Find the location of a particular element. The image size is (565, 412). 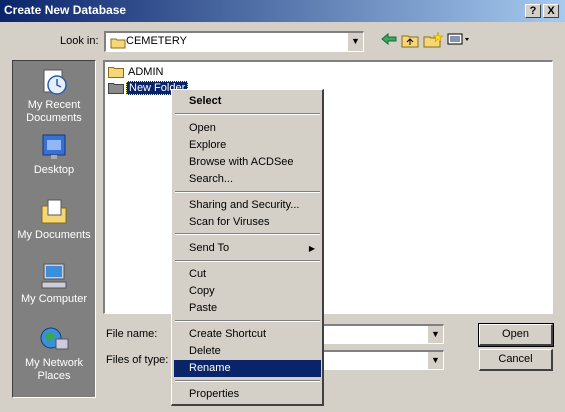

help-button-label: ? is located at coordinates (533, 11).